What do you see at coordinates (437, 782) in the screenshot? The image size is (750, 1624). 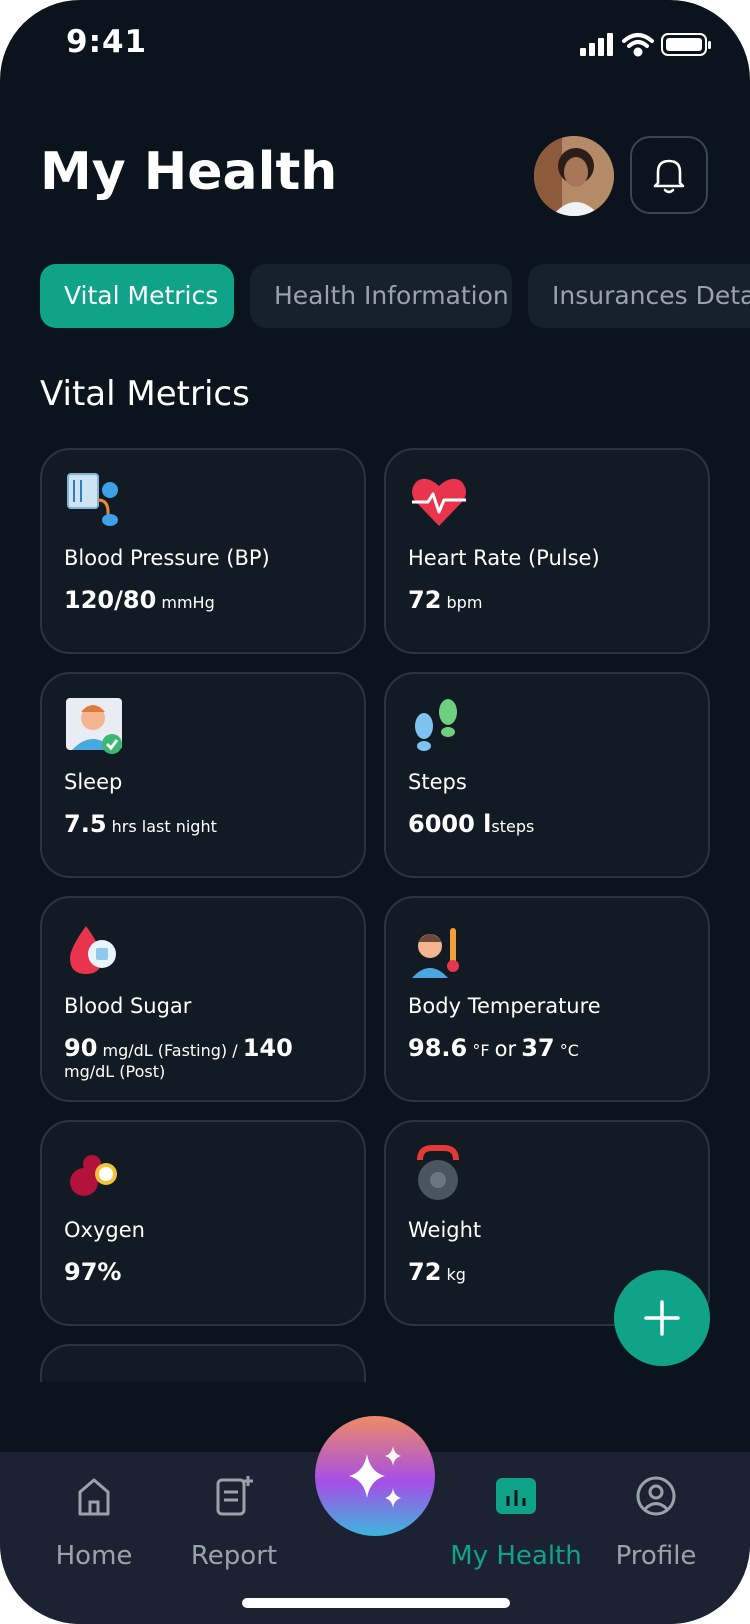 I see `card-label: Steps` at bounding box center [437, 782].